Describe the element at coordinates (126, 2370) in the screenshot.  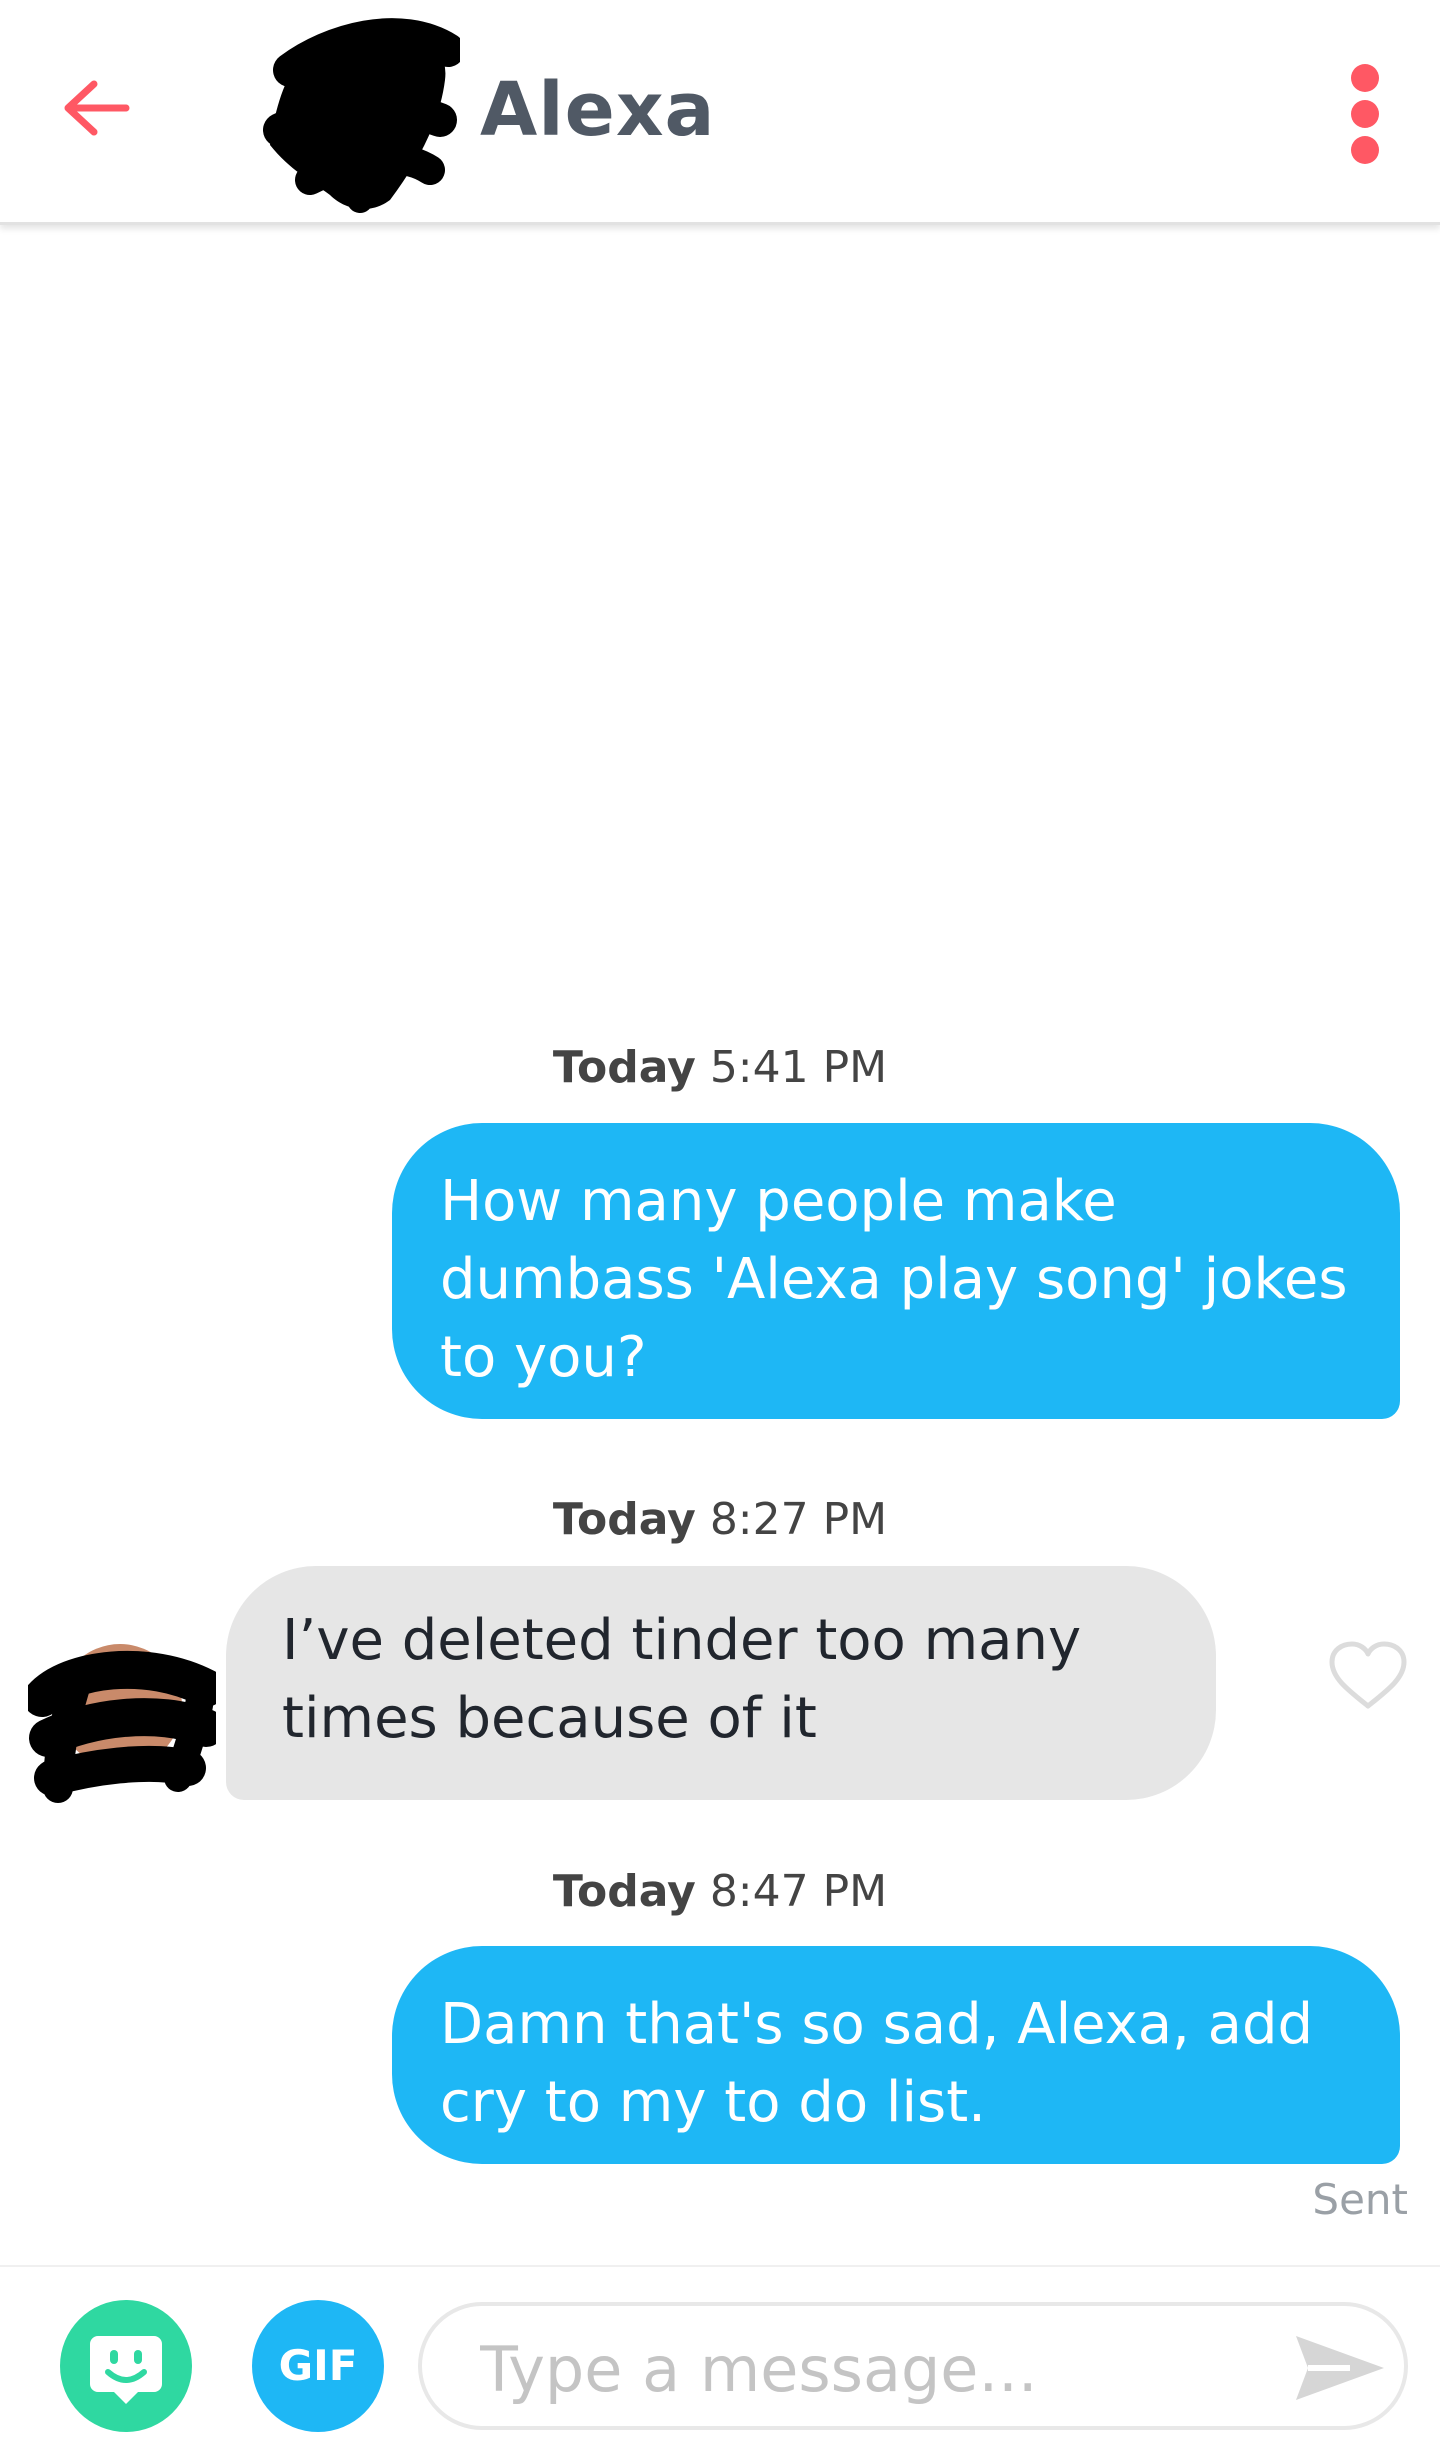
I see `sticker-face-icon` at that location.